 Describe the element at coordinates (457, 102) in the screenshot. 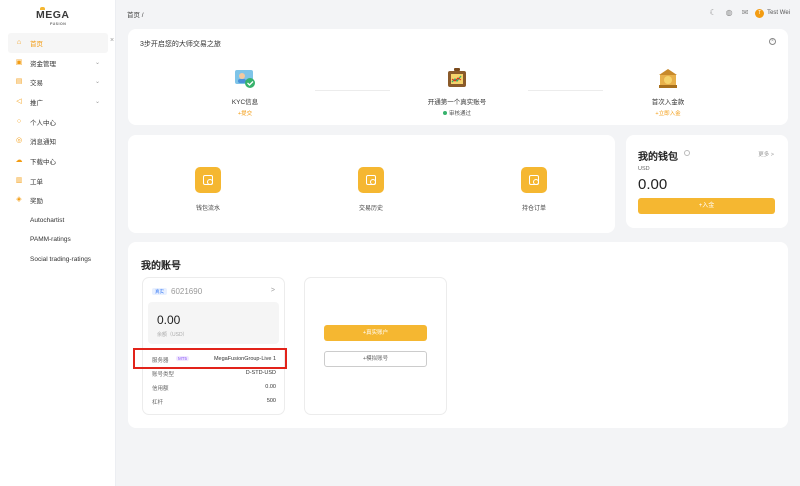

I see `step-label: 开通第一个真实账号` at that location.